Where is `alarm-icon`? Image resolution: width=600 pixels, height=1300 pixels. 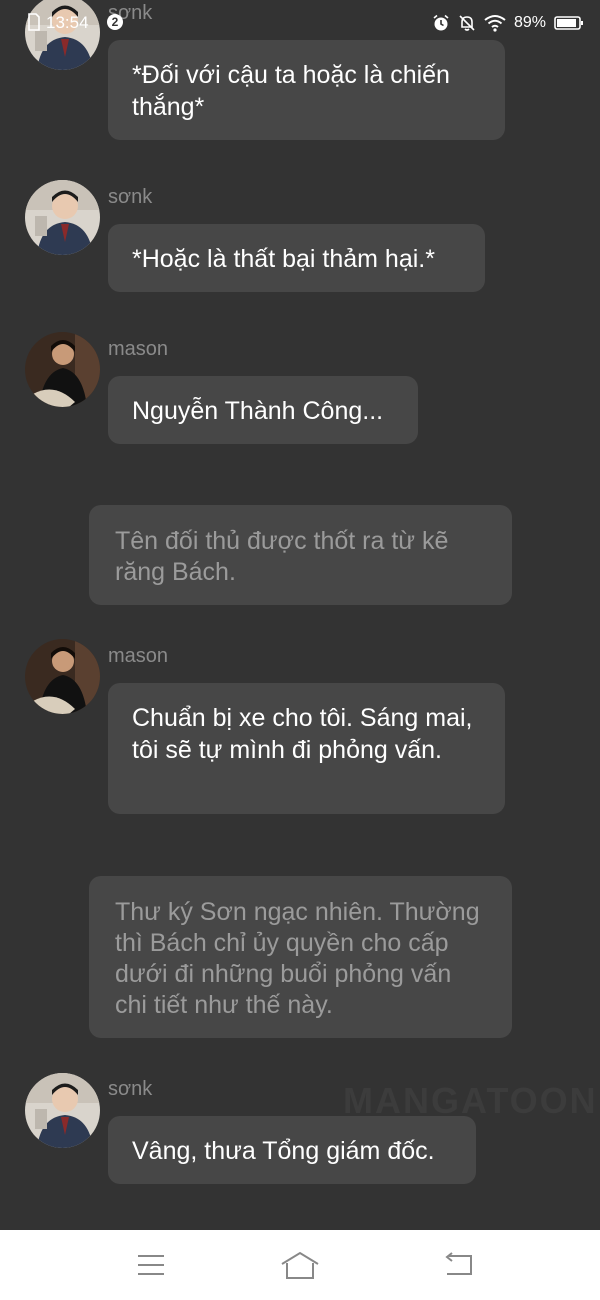 alarm-icon is located at coordinates (441, 22).